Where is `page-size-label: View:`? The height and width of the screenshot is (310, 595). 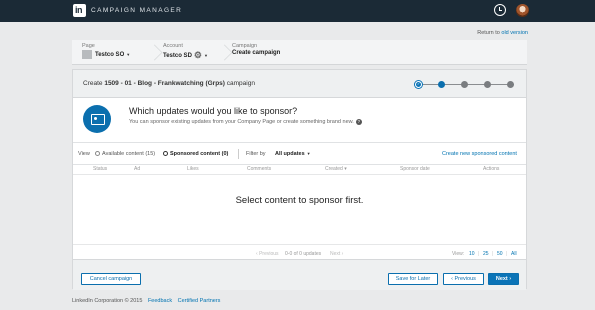 page-size-label: View: is located at coordinates (458, 254).